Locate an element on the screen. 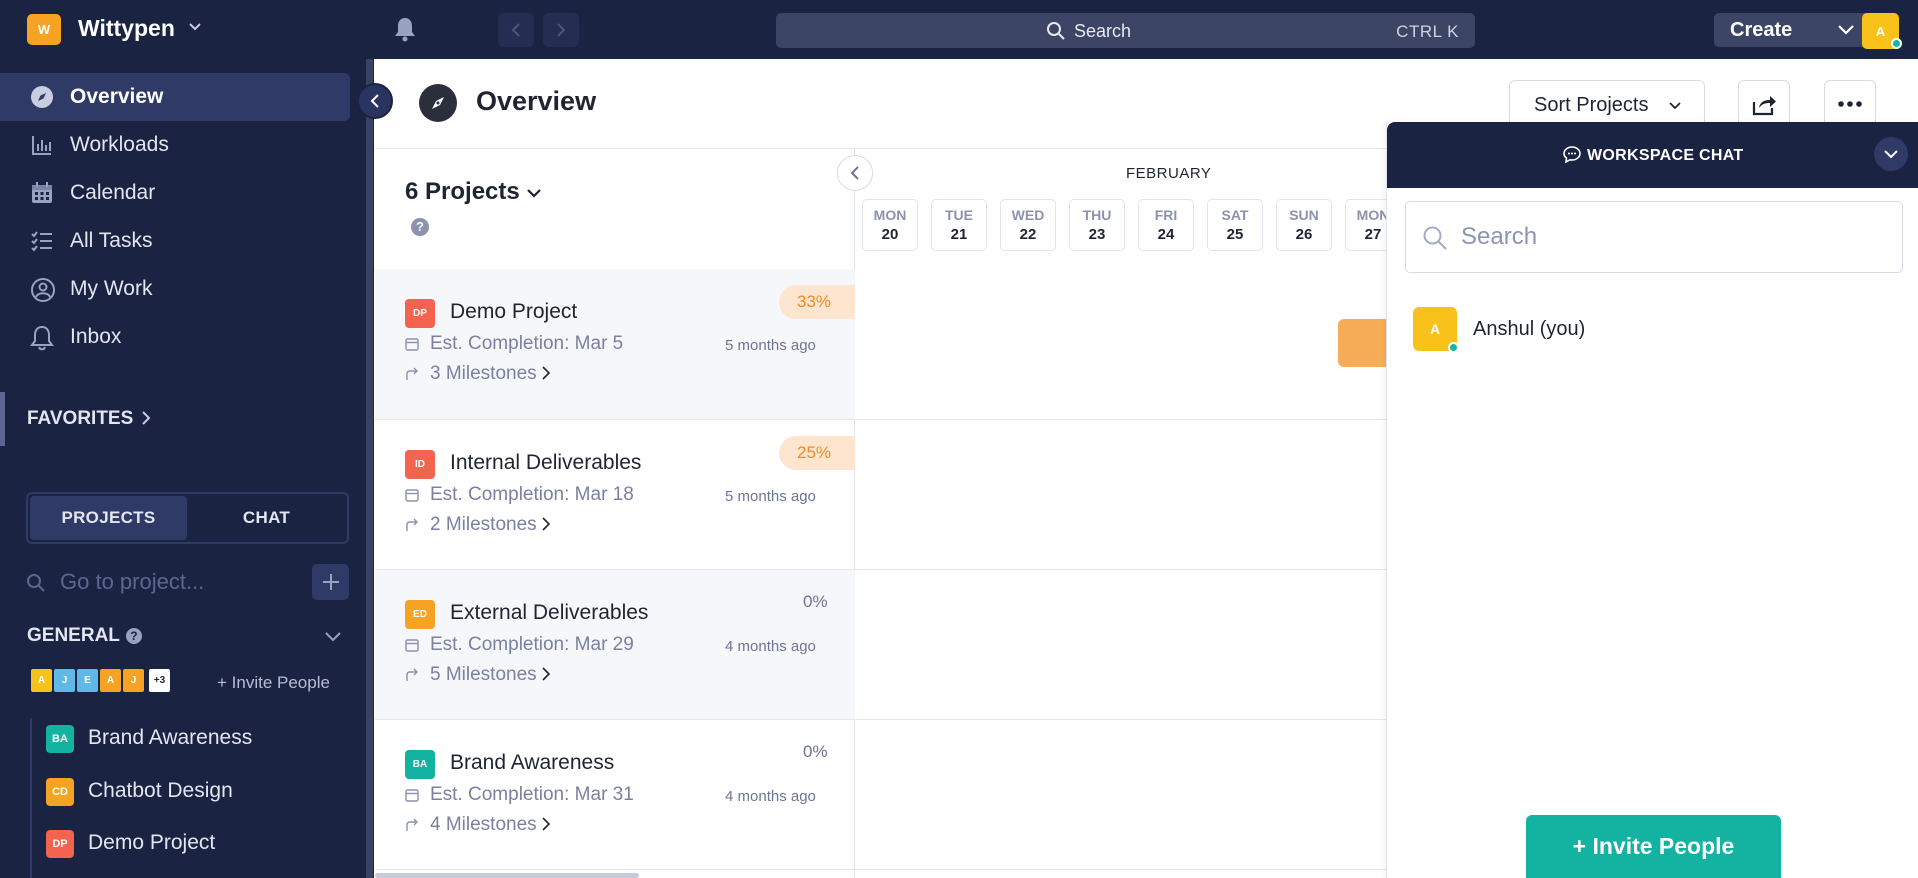 Image resolution: width=1918 pixels, height=878 pixels. timeline-day: FRI 24 is located at coordinates (1166, 225).